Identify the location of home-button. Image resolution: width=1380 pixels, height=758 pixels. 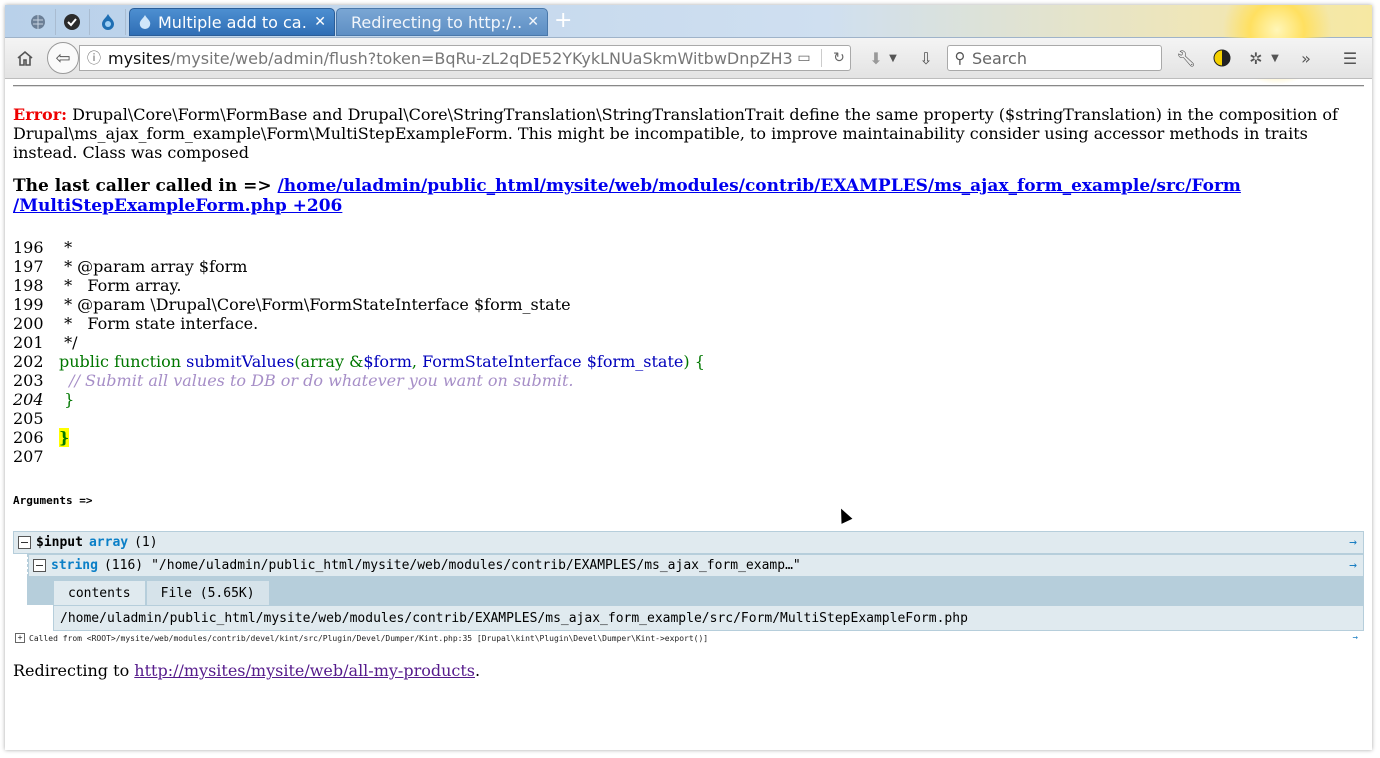
(25, 58).